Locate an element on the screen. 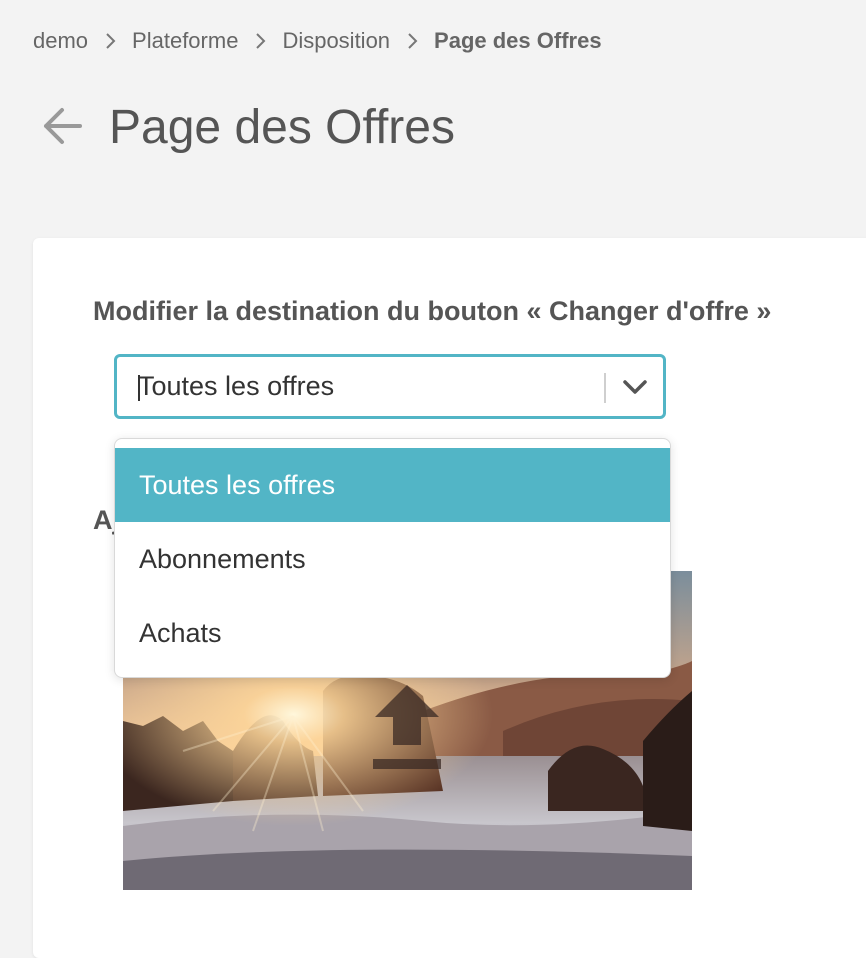 The image size is (866, 958). breadcrumb-item-plateforme: Plateforme is located at coordinates (185, 41).